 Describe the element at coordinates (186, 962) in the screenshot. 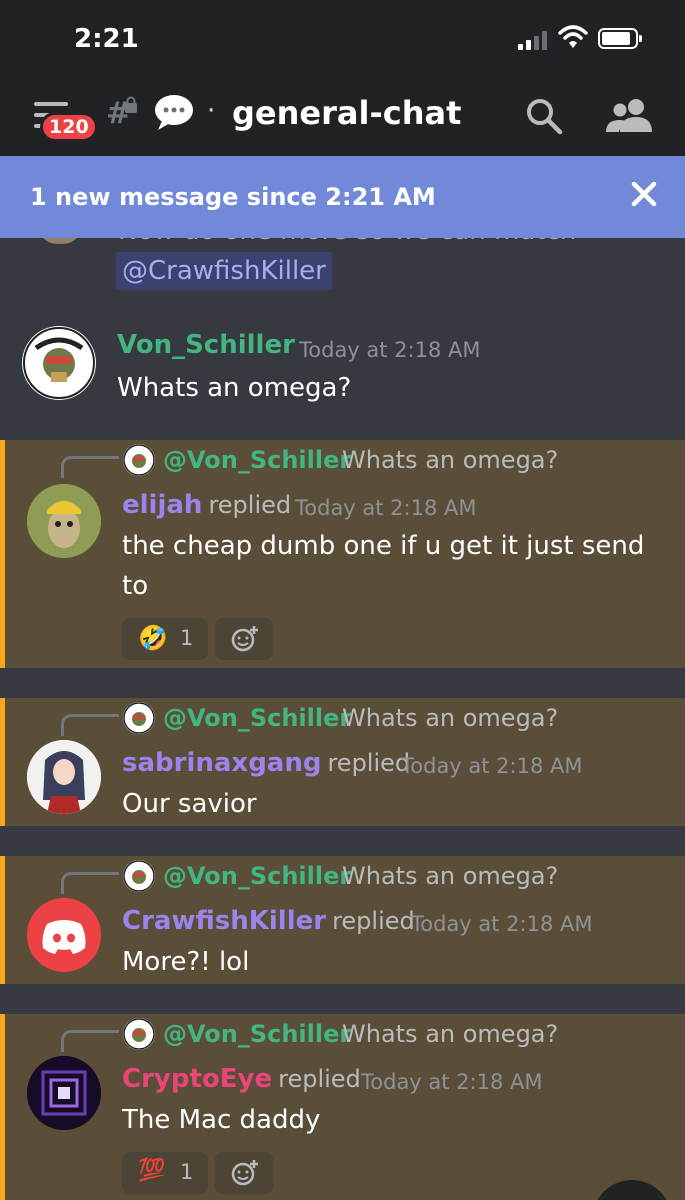

I see `message-text: More?! lol` at that location.